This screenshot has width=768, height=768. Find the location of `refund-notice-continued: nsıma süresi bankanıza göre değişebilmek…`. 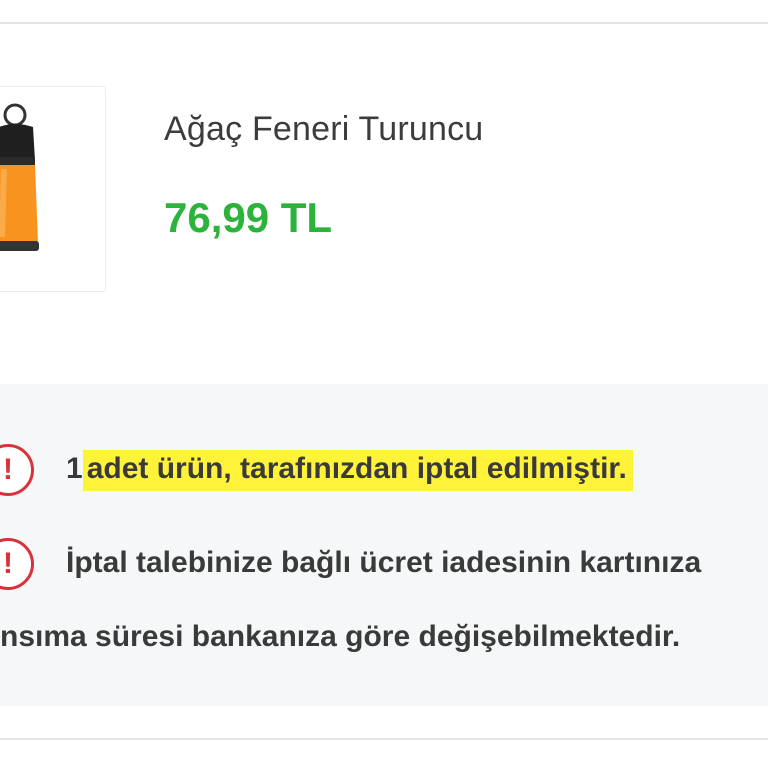

refund-notice-continued: nsıma süresi bankanıza göre değişebilmek… is located at coordinates (340, 636).